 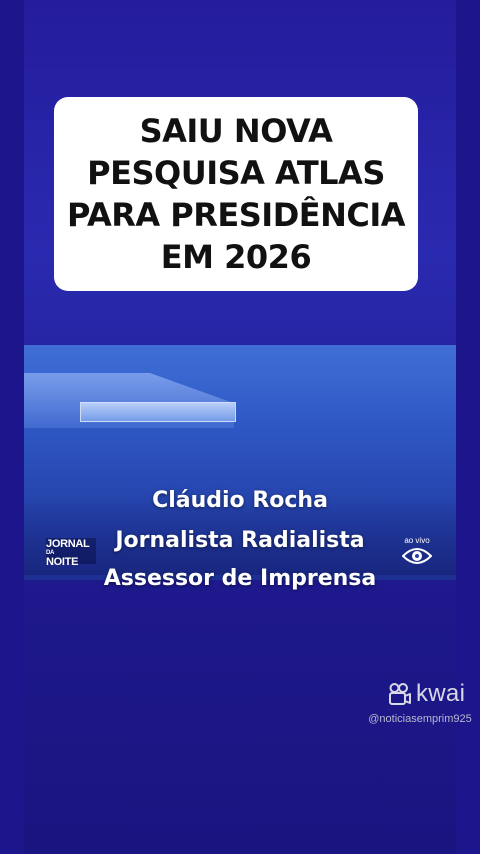 What do you see at coordinates (240, 540) in the screenshot?
I see `caption-role: Jornalista Radialista` at bounding box center [240, 540].